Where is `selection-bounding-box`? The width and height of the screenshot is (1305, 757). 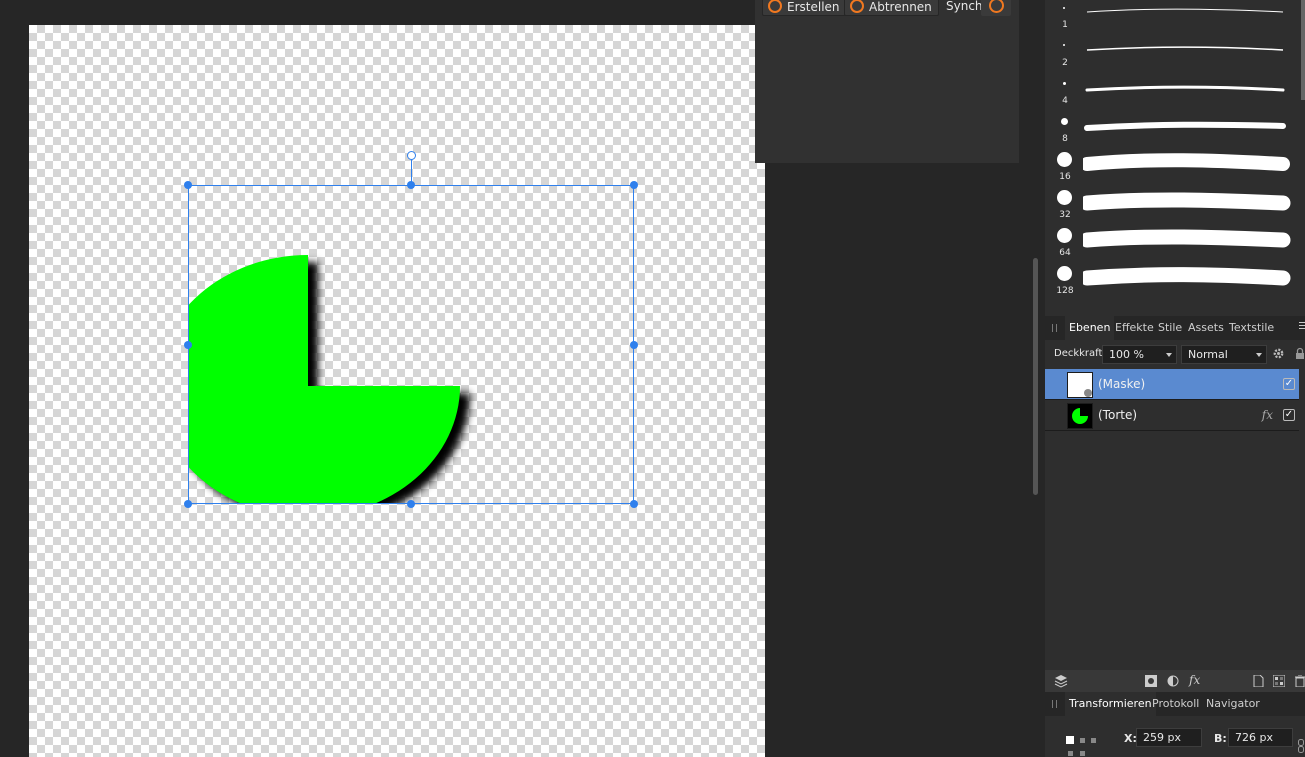
selection-bounding-box is located at coordinates (411, 344).